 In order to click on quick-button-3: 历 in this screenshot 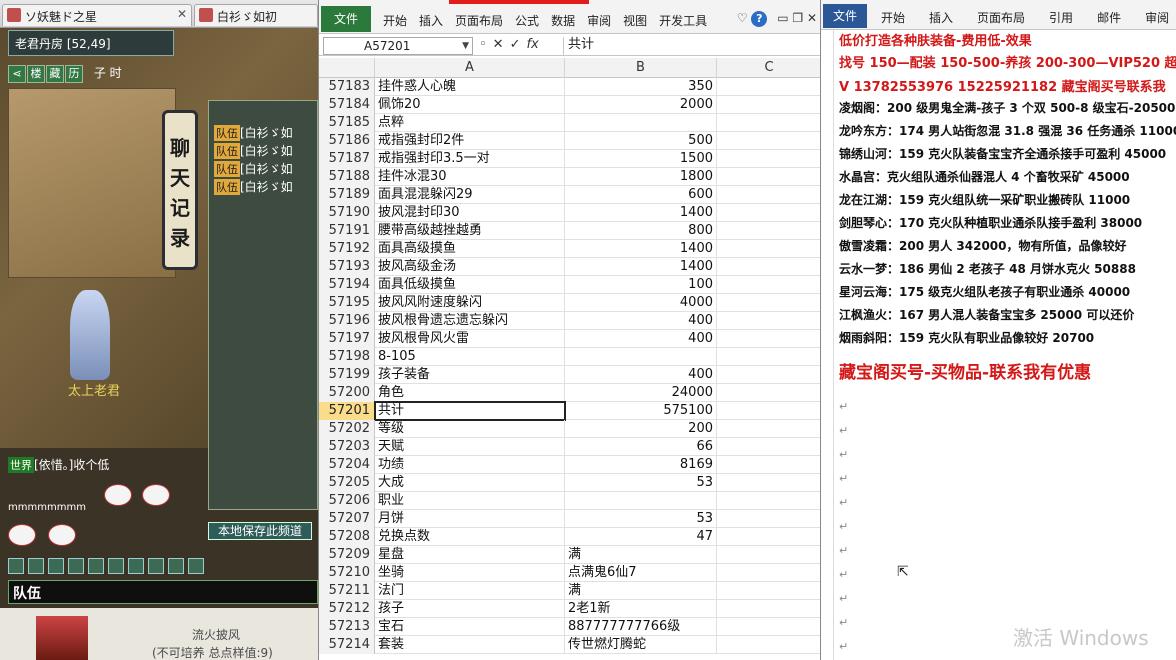, I will do `click(74, 74)`.